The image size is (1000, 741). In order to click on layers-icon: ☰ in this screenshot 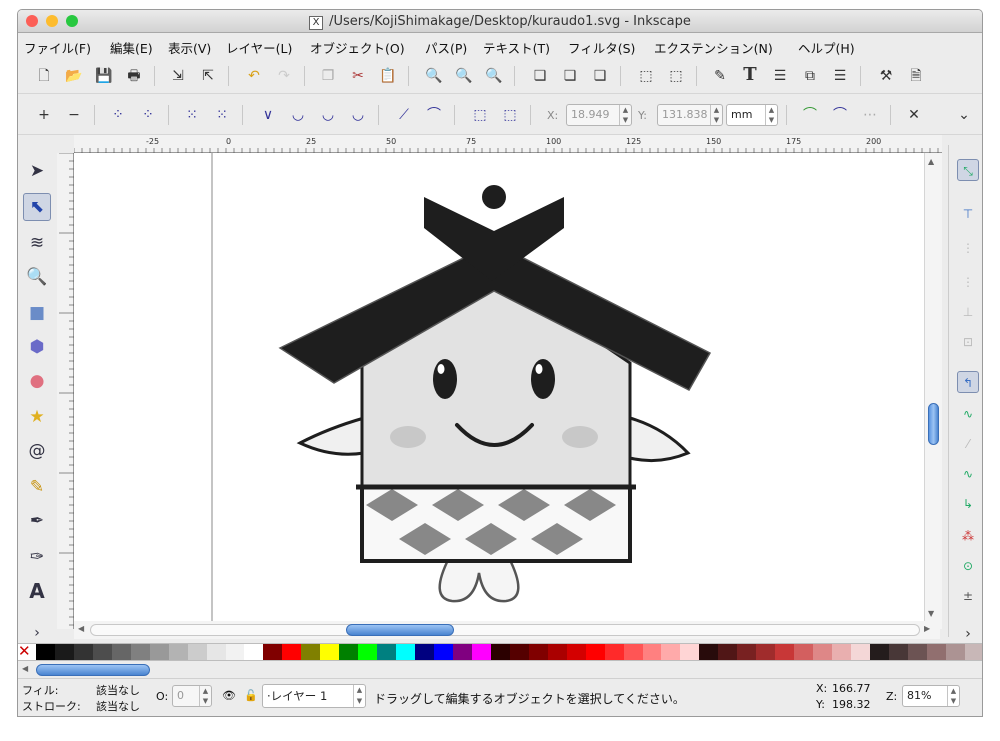, I will do `click(780, 76)`.